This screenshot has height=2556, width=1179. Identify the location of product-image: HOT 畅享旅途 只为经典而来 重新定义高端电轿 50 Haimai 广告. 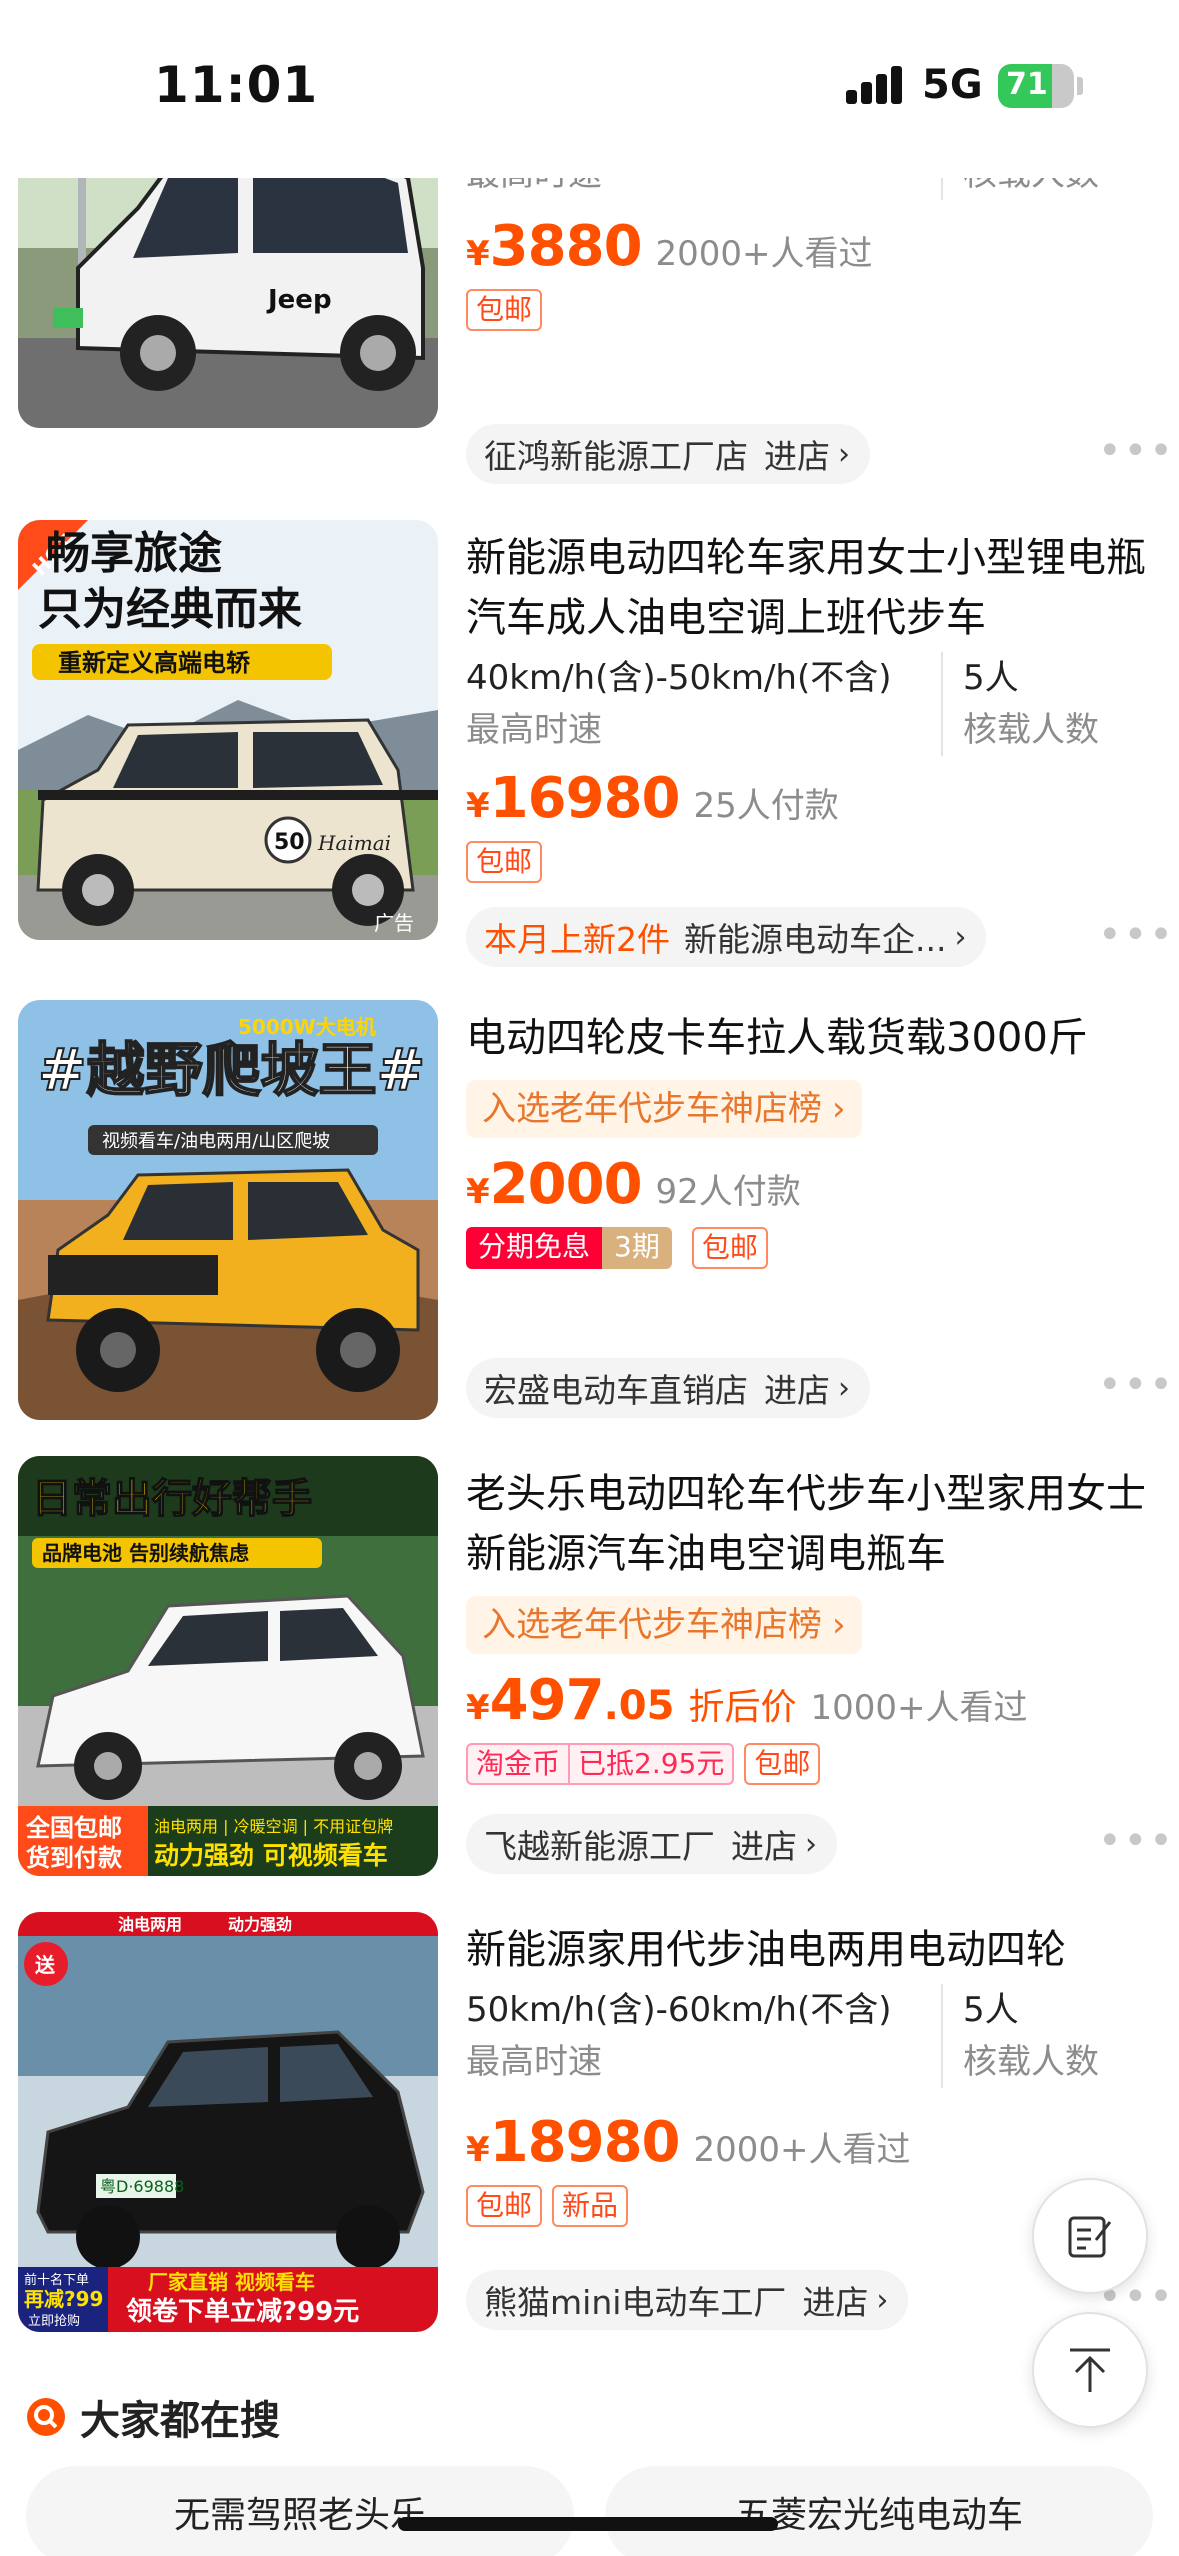
(228, 730).